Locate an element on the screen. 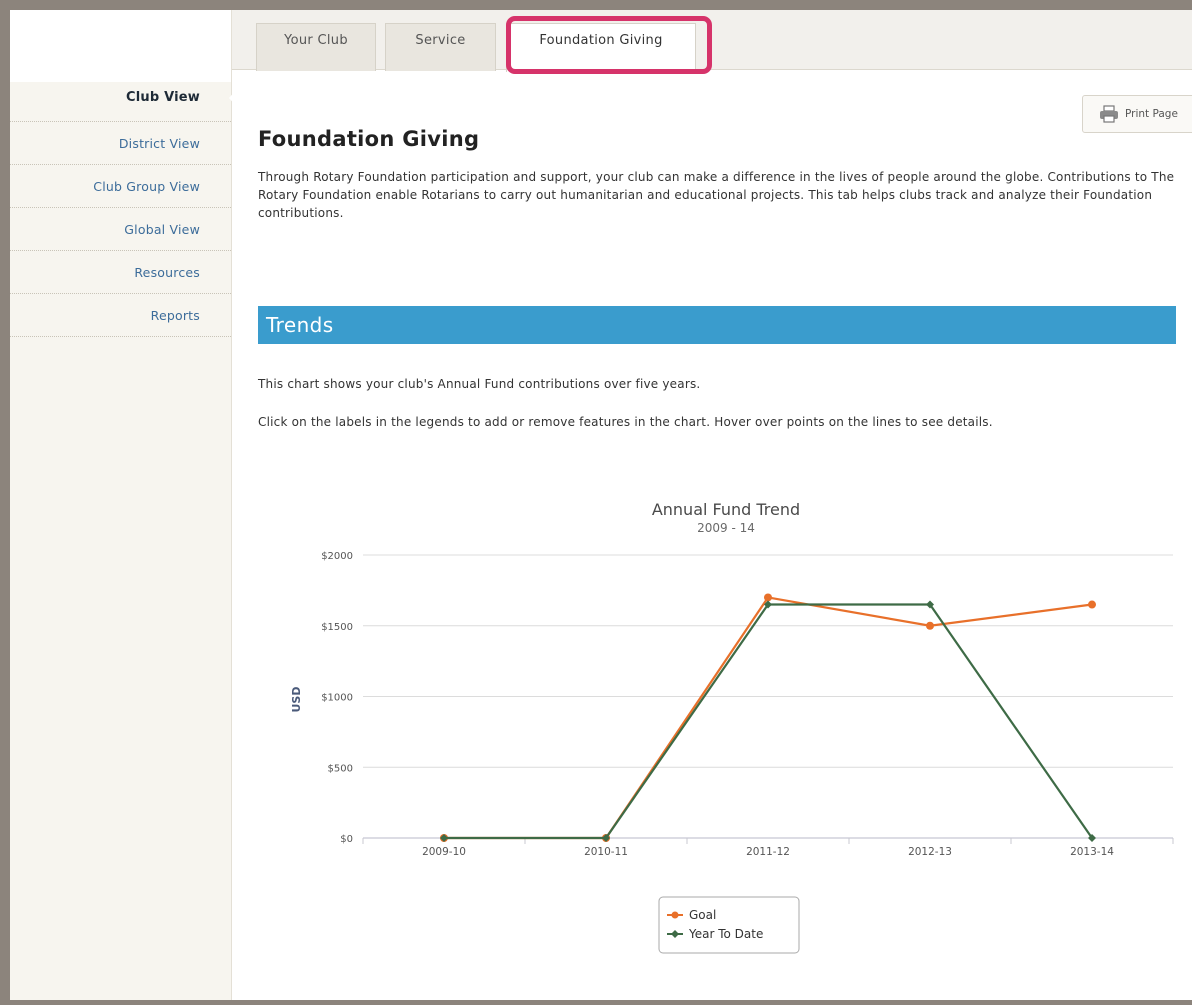 The height and width of the screenshot is (1005, 1192). chart-subtitle: 2009 - 14 is located at coordinates (726, 528).